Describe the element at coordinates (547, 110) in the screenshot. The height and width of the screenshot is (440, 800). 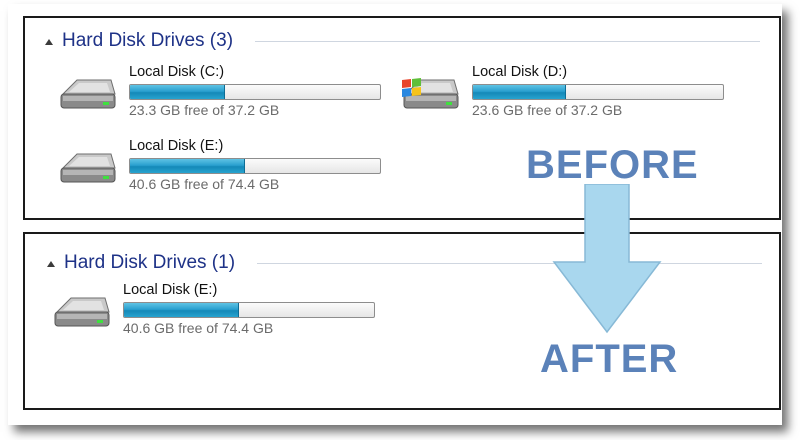
I see `free-space-text: 23.6 GB free of 37.2 GB` at that location.